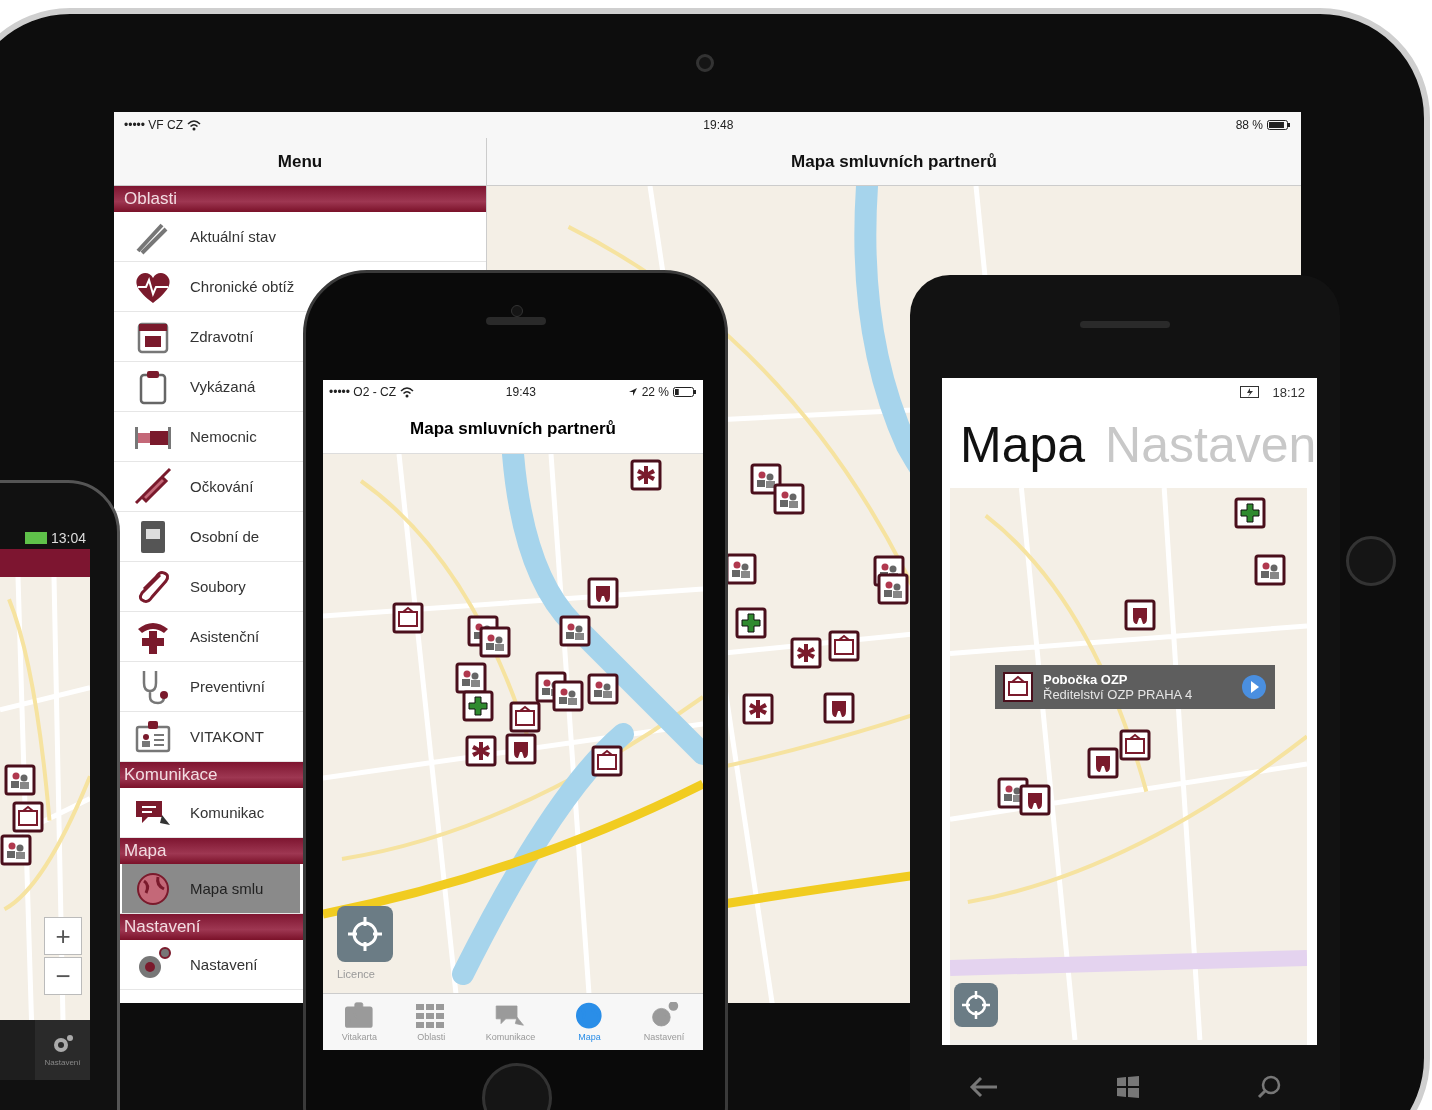 This screenshot has height=1110, width=1432. Describe the element at coordinates (655, 392) in the screenshot. I see `battery-text: 22 %` at that location.